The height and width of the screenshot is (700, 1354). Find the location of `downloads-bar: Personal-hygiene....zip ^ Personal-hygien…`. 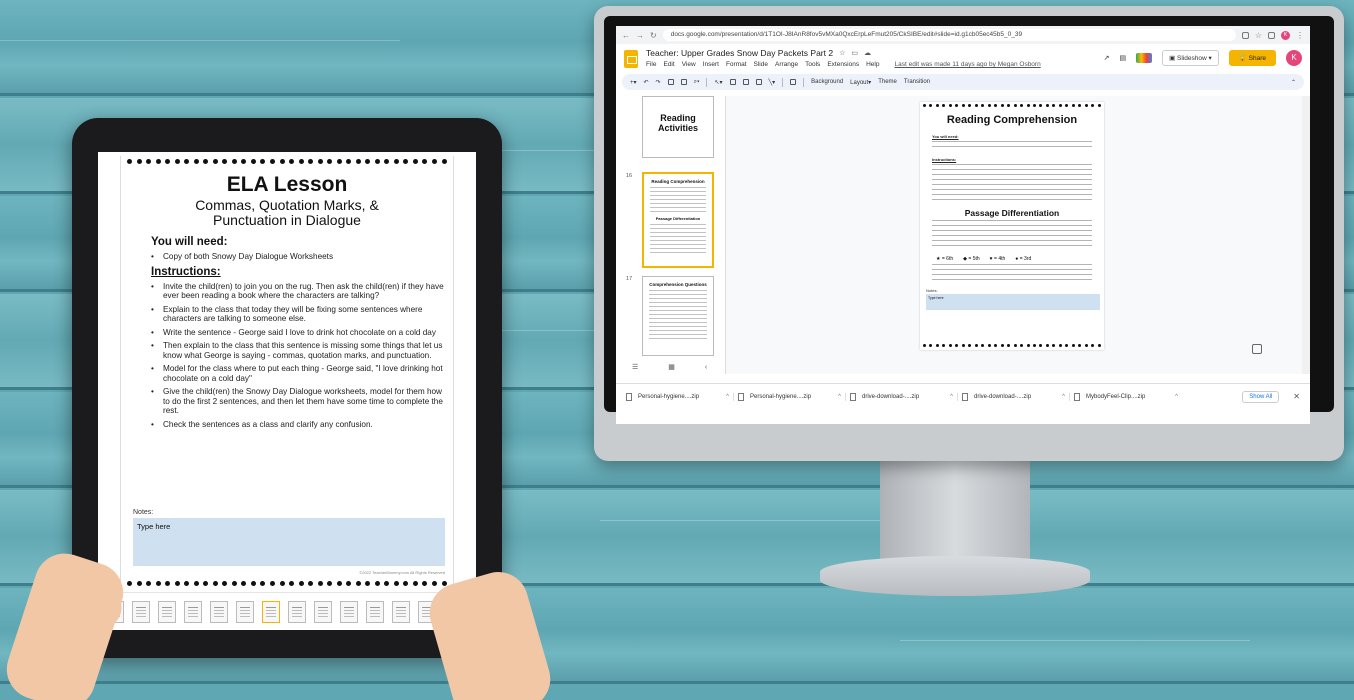

downloads-bar: Personal-hygiene....zip ^ Personal-hygien… is located at coordinates (963, 396).